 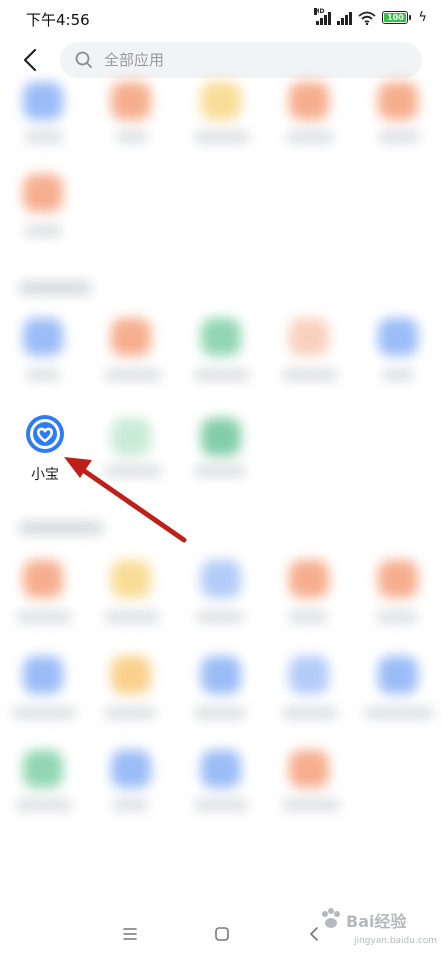 I want to click on search-icon, so click(x=83, y=59).